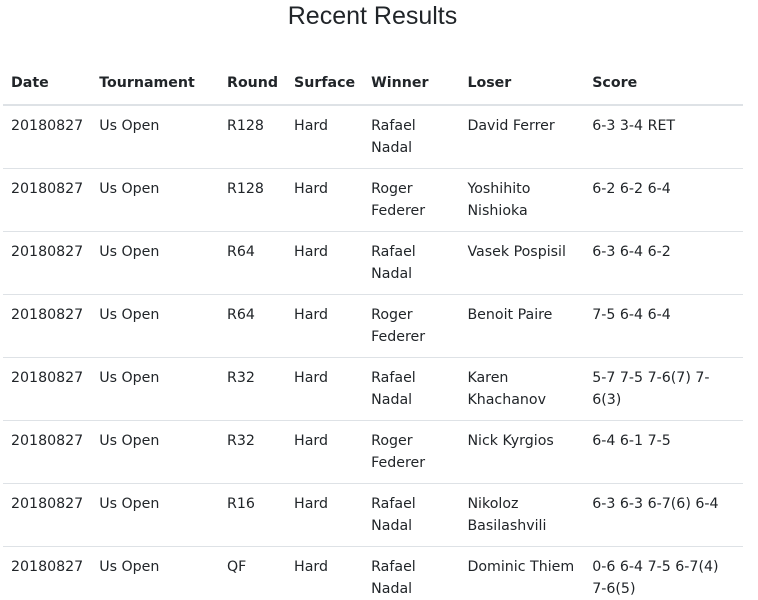  I want to click on cell-loser: Benoit Paire, so click(522, 326).